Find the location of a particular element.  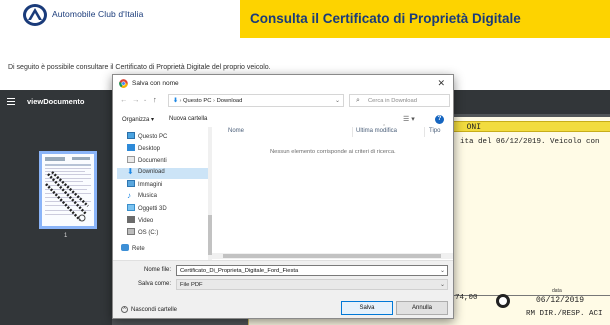

breadcrumb-questo-pc: Questo PC is located at coordinates (197, 101).